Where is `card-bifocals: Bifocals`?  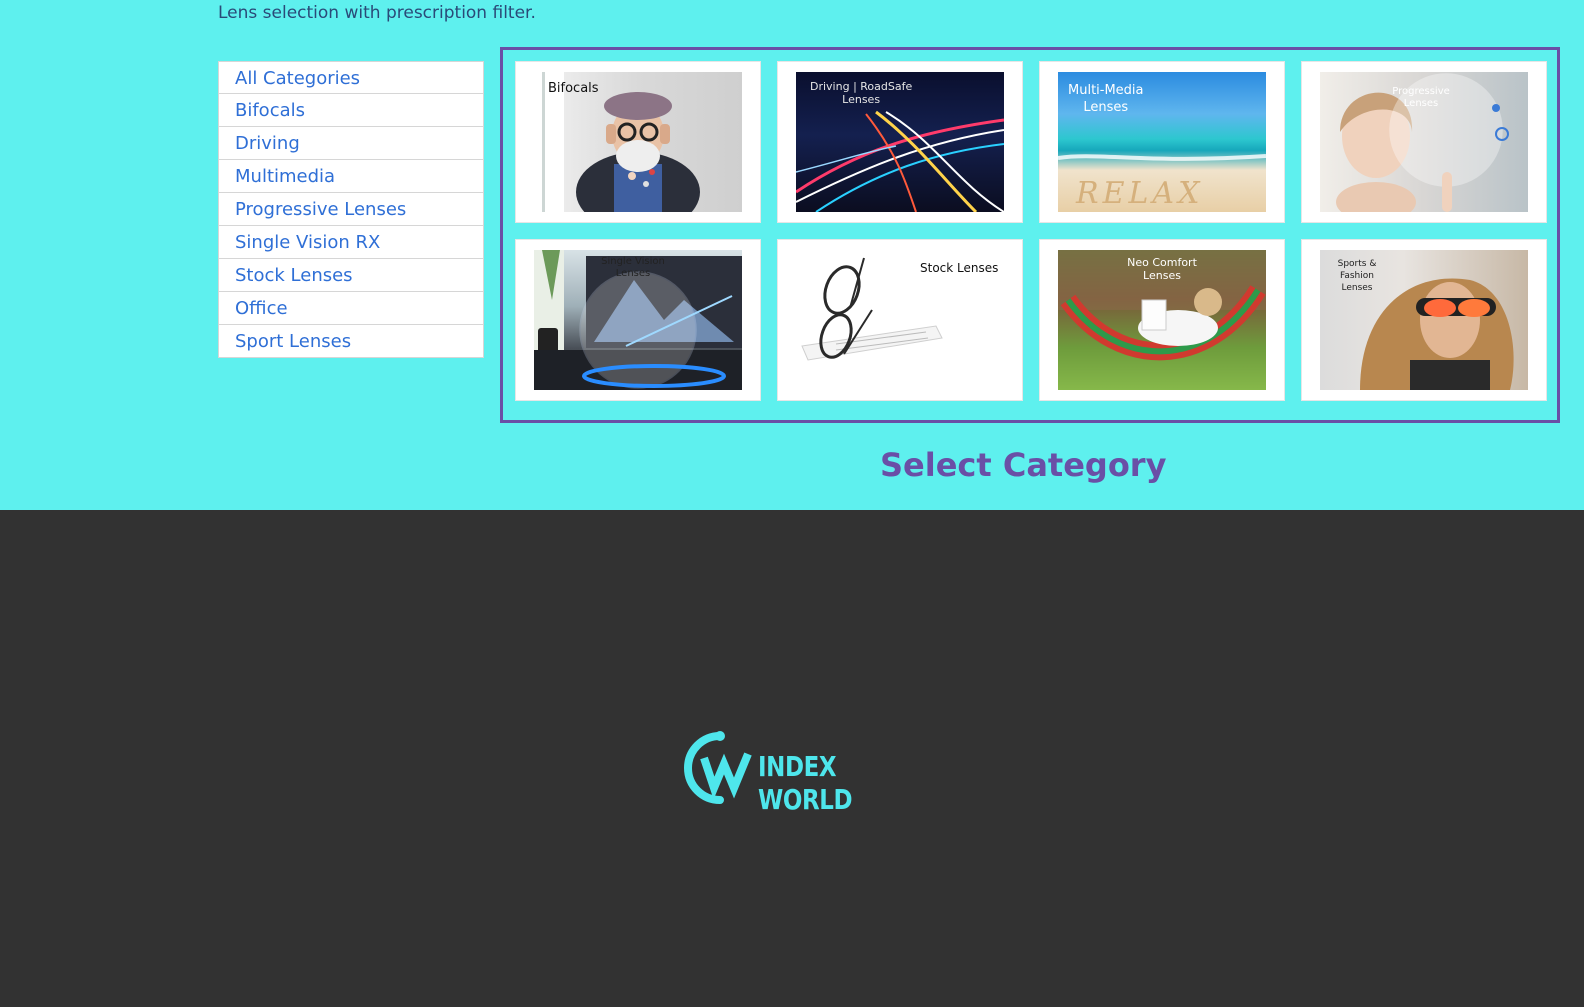
card-bifocals: Bifocals is located at coordinates (638, 142).